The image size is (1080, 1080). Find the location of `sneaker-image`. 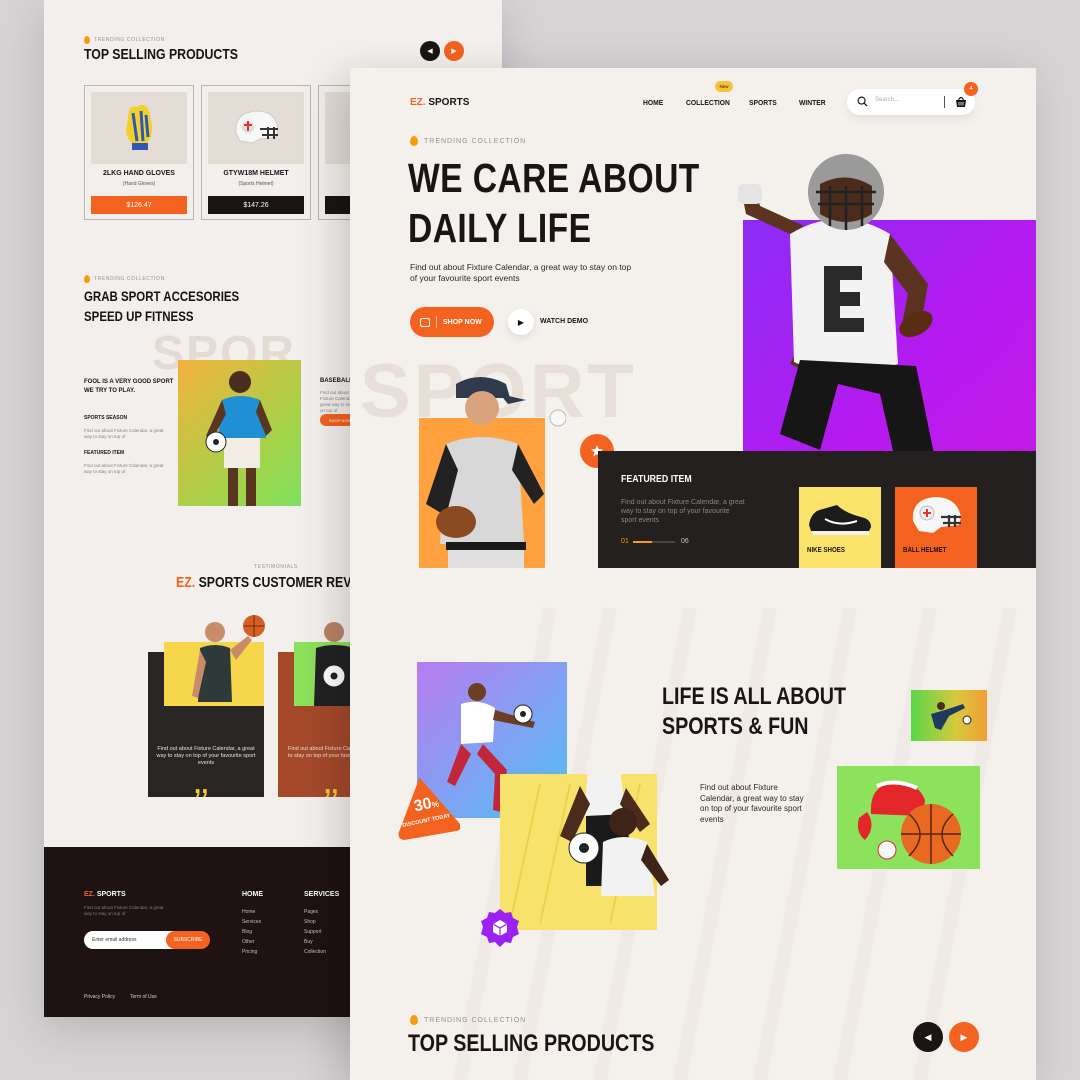

sneaker-image is located at coordinates (840, 520).